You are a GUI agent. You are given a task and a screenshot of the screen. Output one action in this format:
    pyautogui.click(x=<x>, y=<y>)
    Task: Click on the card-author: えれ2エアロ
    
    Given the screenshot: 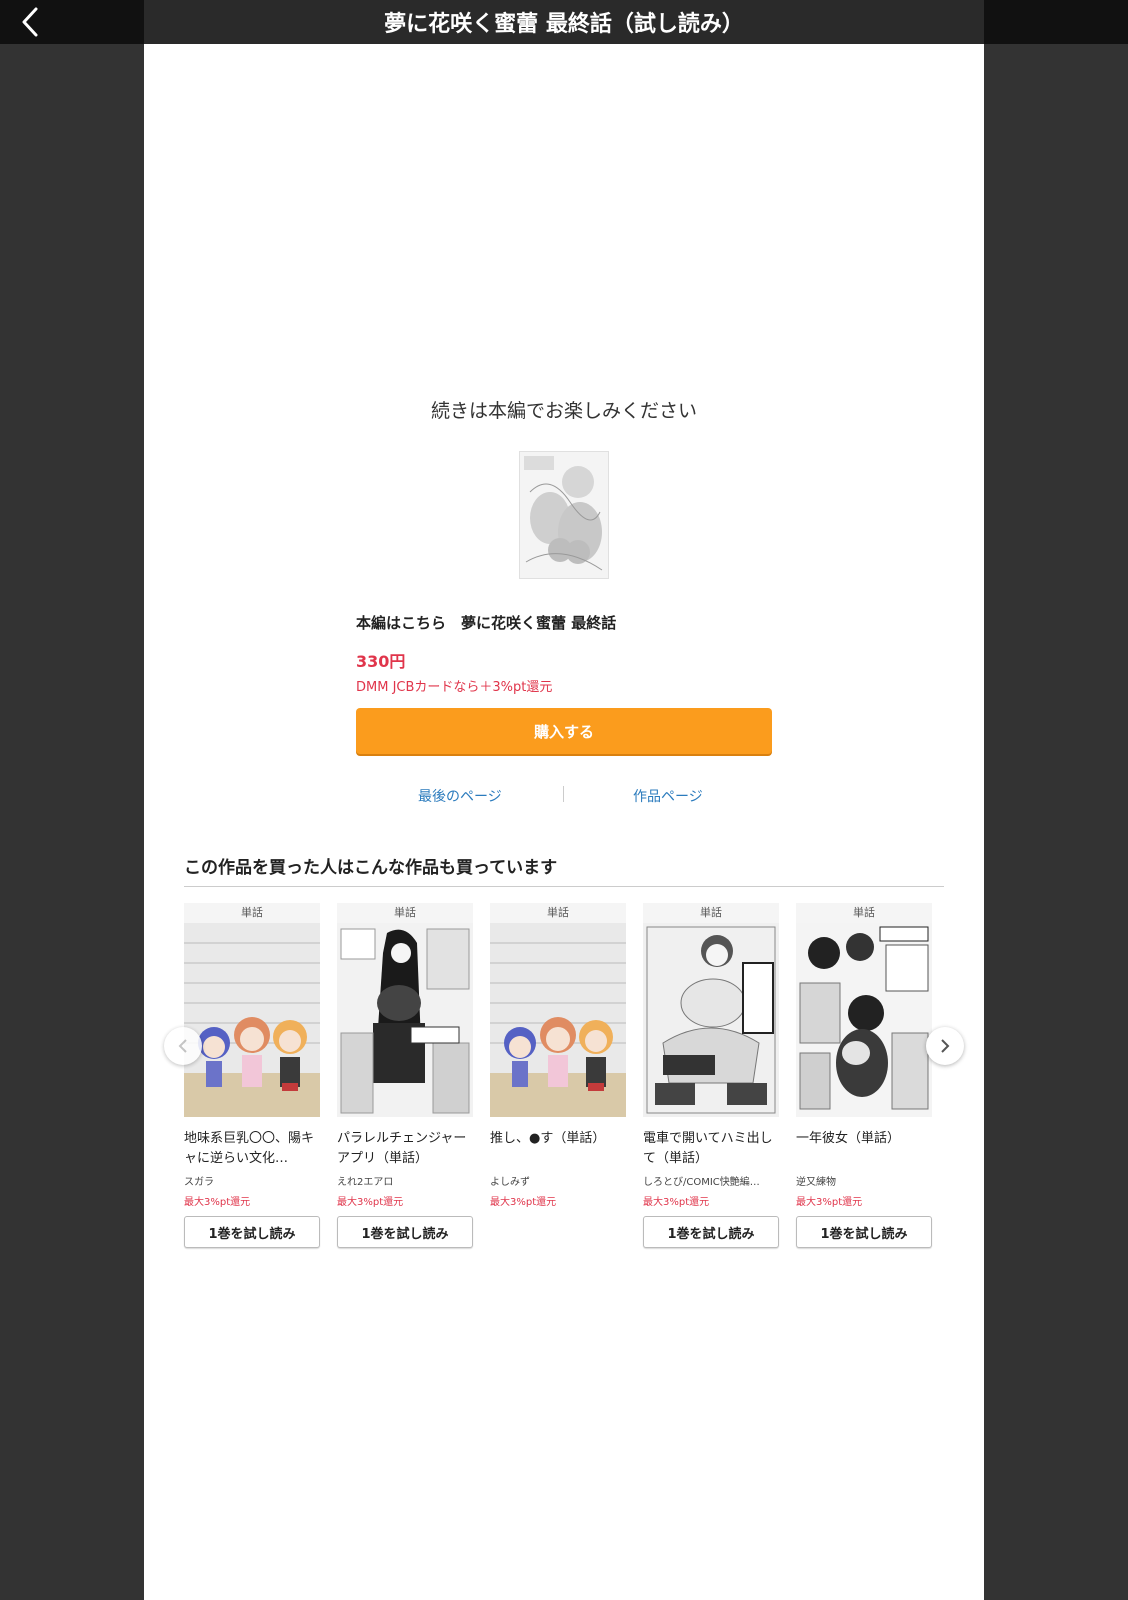 What is the action you would take?
    pyautogui.click(x=405, y=1180)
    